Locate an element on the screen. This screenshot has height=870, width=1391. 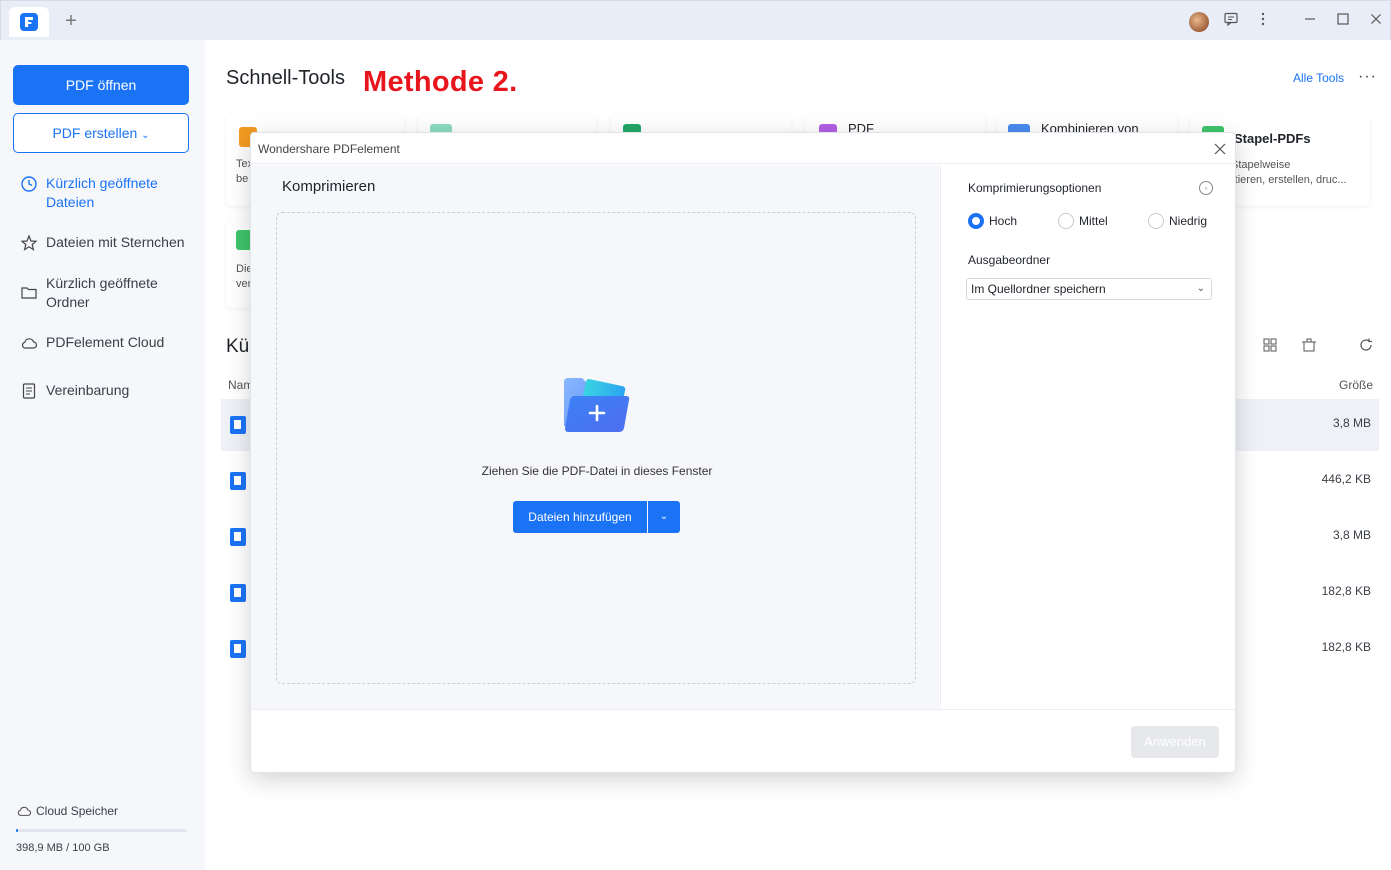
radio-label: Hoch is located at coordinates (1003, 221).